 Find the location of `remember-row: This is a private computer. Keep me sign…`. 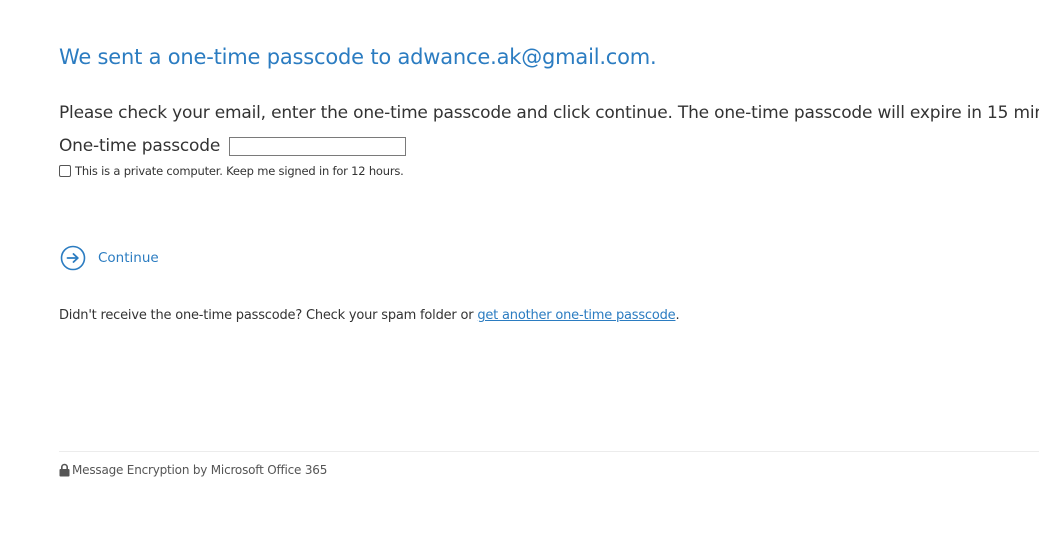

remember-row: This is a private computer. Keep me sign… is located at coordinates (231, 171).